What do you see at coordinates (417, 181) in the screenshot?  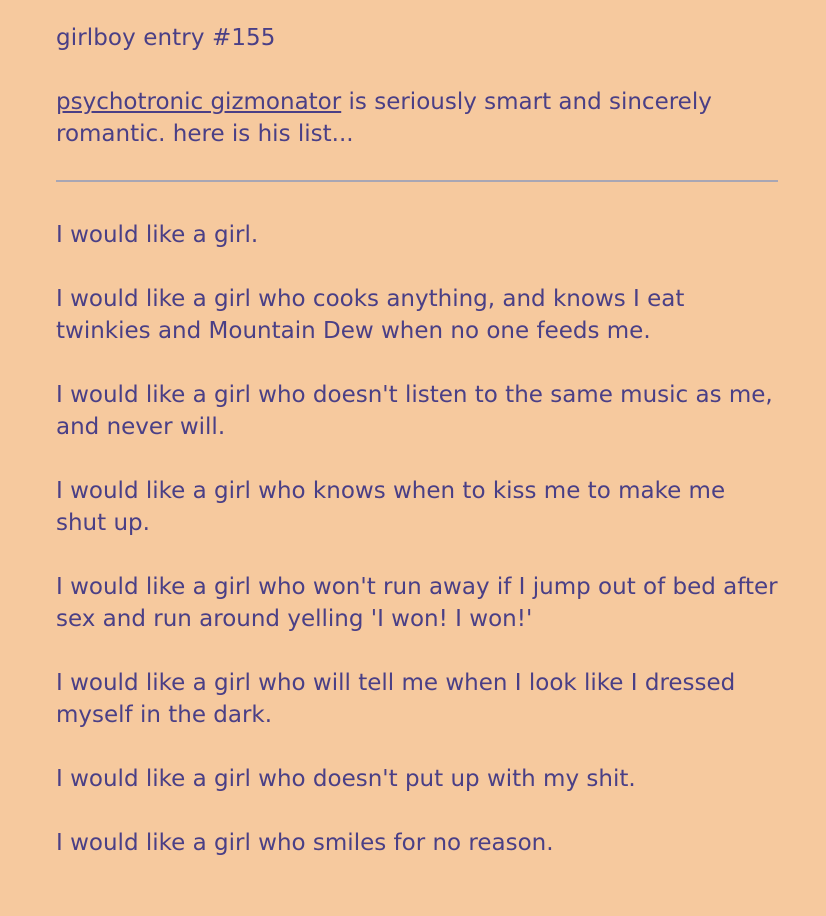 I see `divider` at bounding box center [417, 181].